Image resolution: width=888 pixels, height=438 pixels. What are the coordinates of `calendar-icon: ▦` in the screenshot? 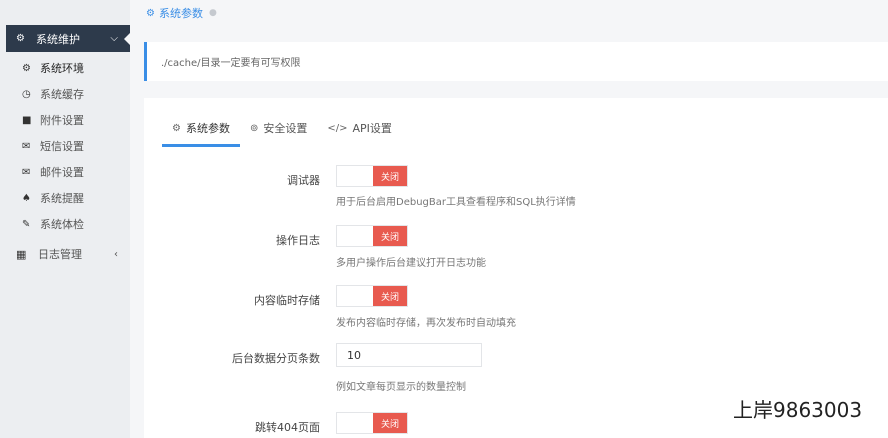 It's located at (21, 254).